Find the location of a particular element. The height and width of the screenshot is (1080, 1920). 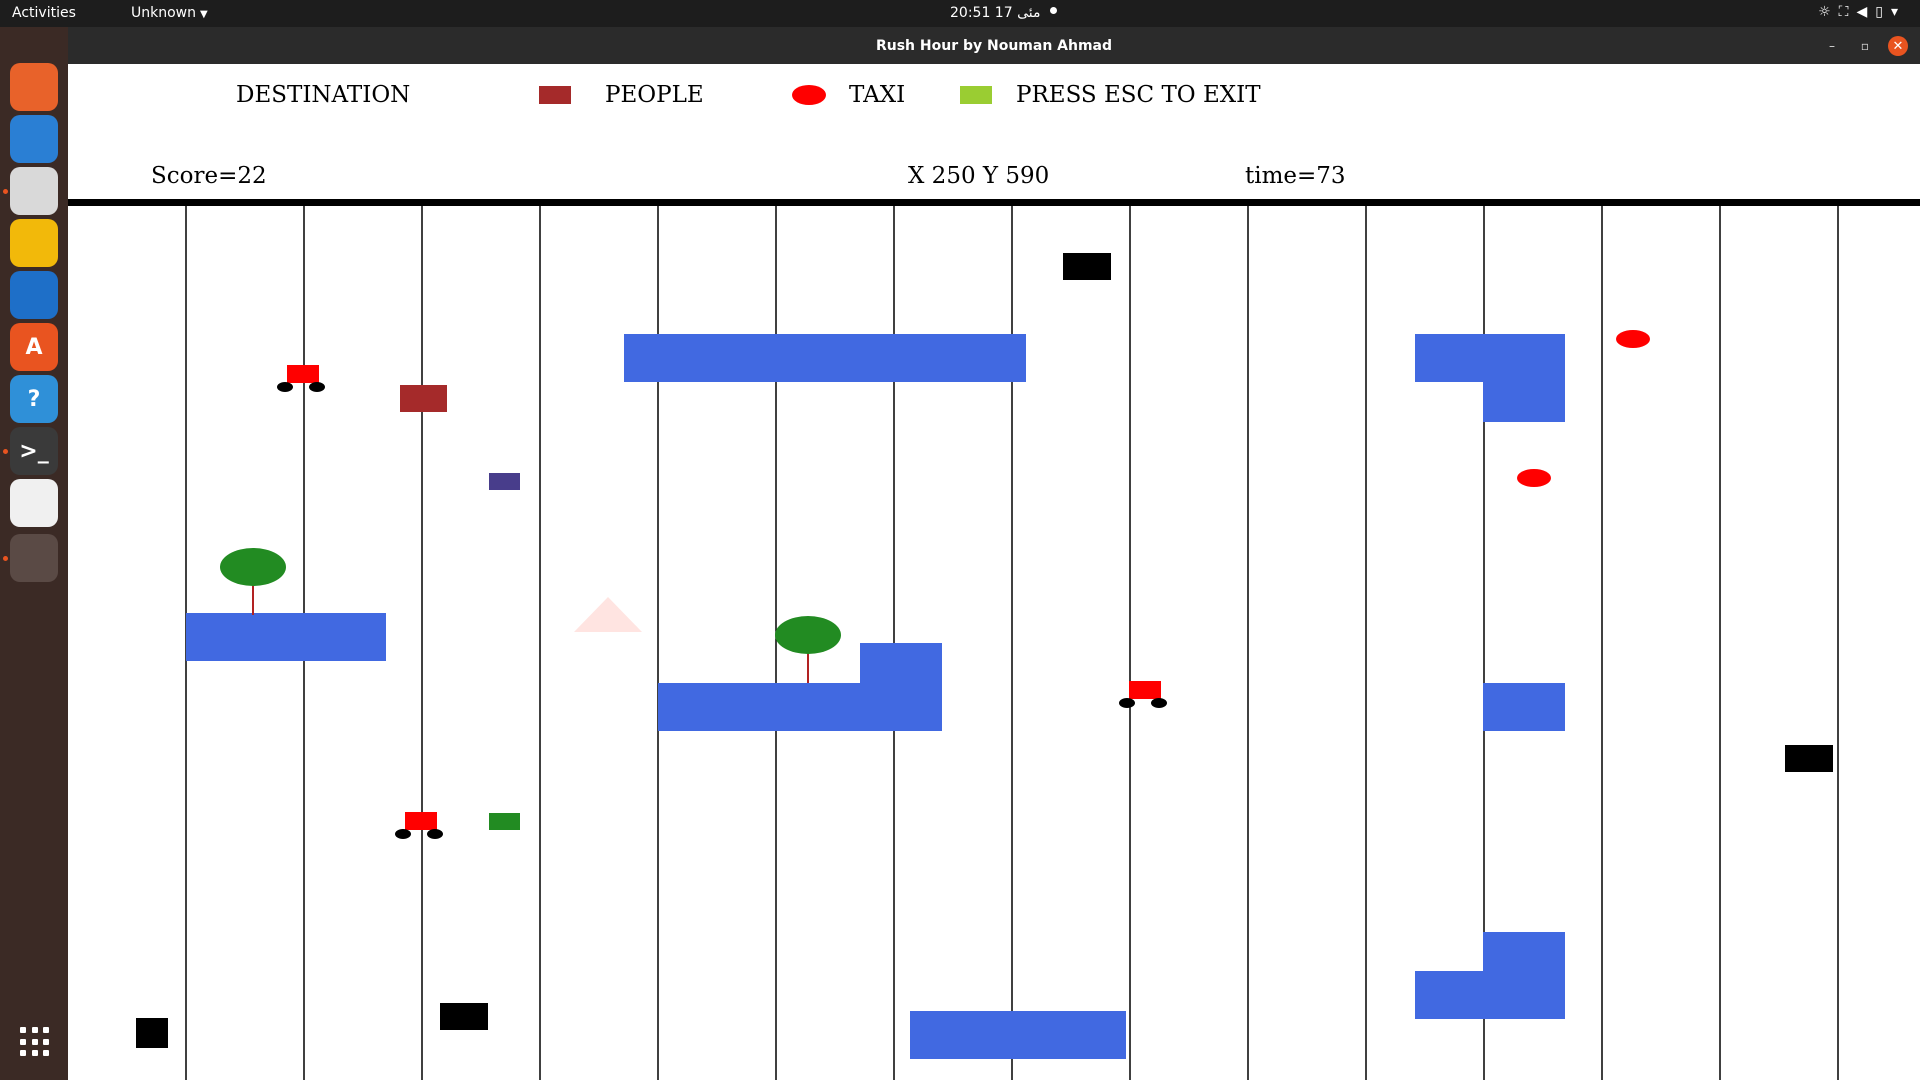

writer-icon is located at coordinates (34, 295).